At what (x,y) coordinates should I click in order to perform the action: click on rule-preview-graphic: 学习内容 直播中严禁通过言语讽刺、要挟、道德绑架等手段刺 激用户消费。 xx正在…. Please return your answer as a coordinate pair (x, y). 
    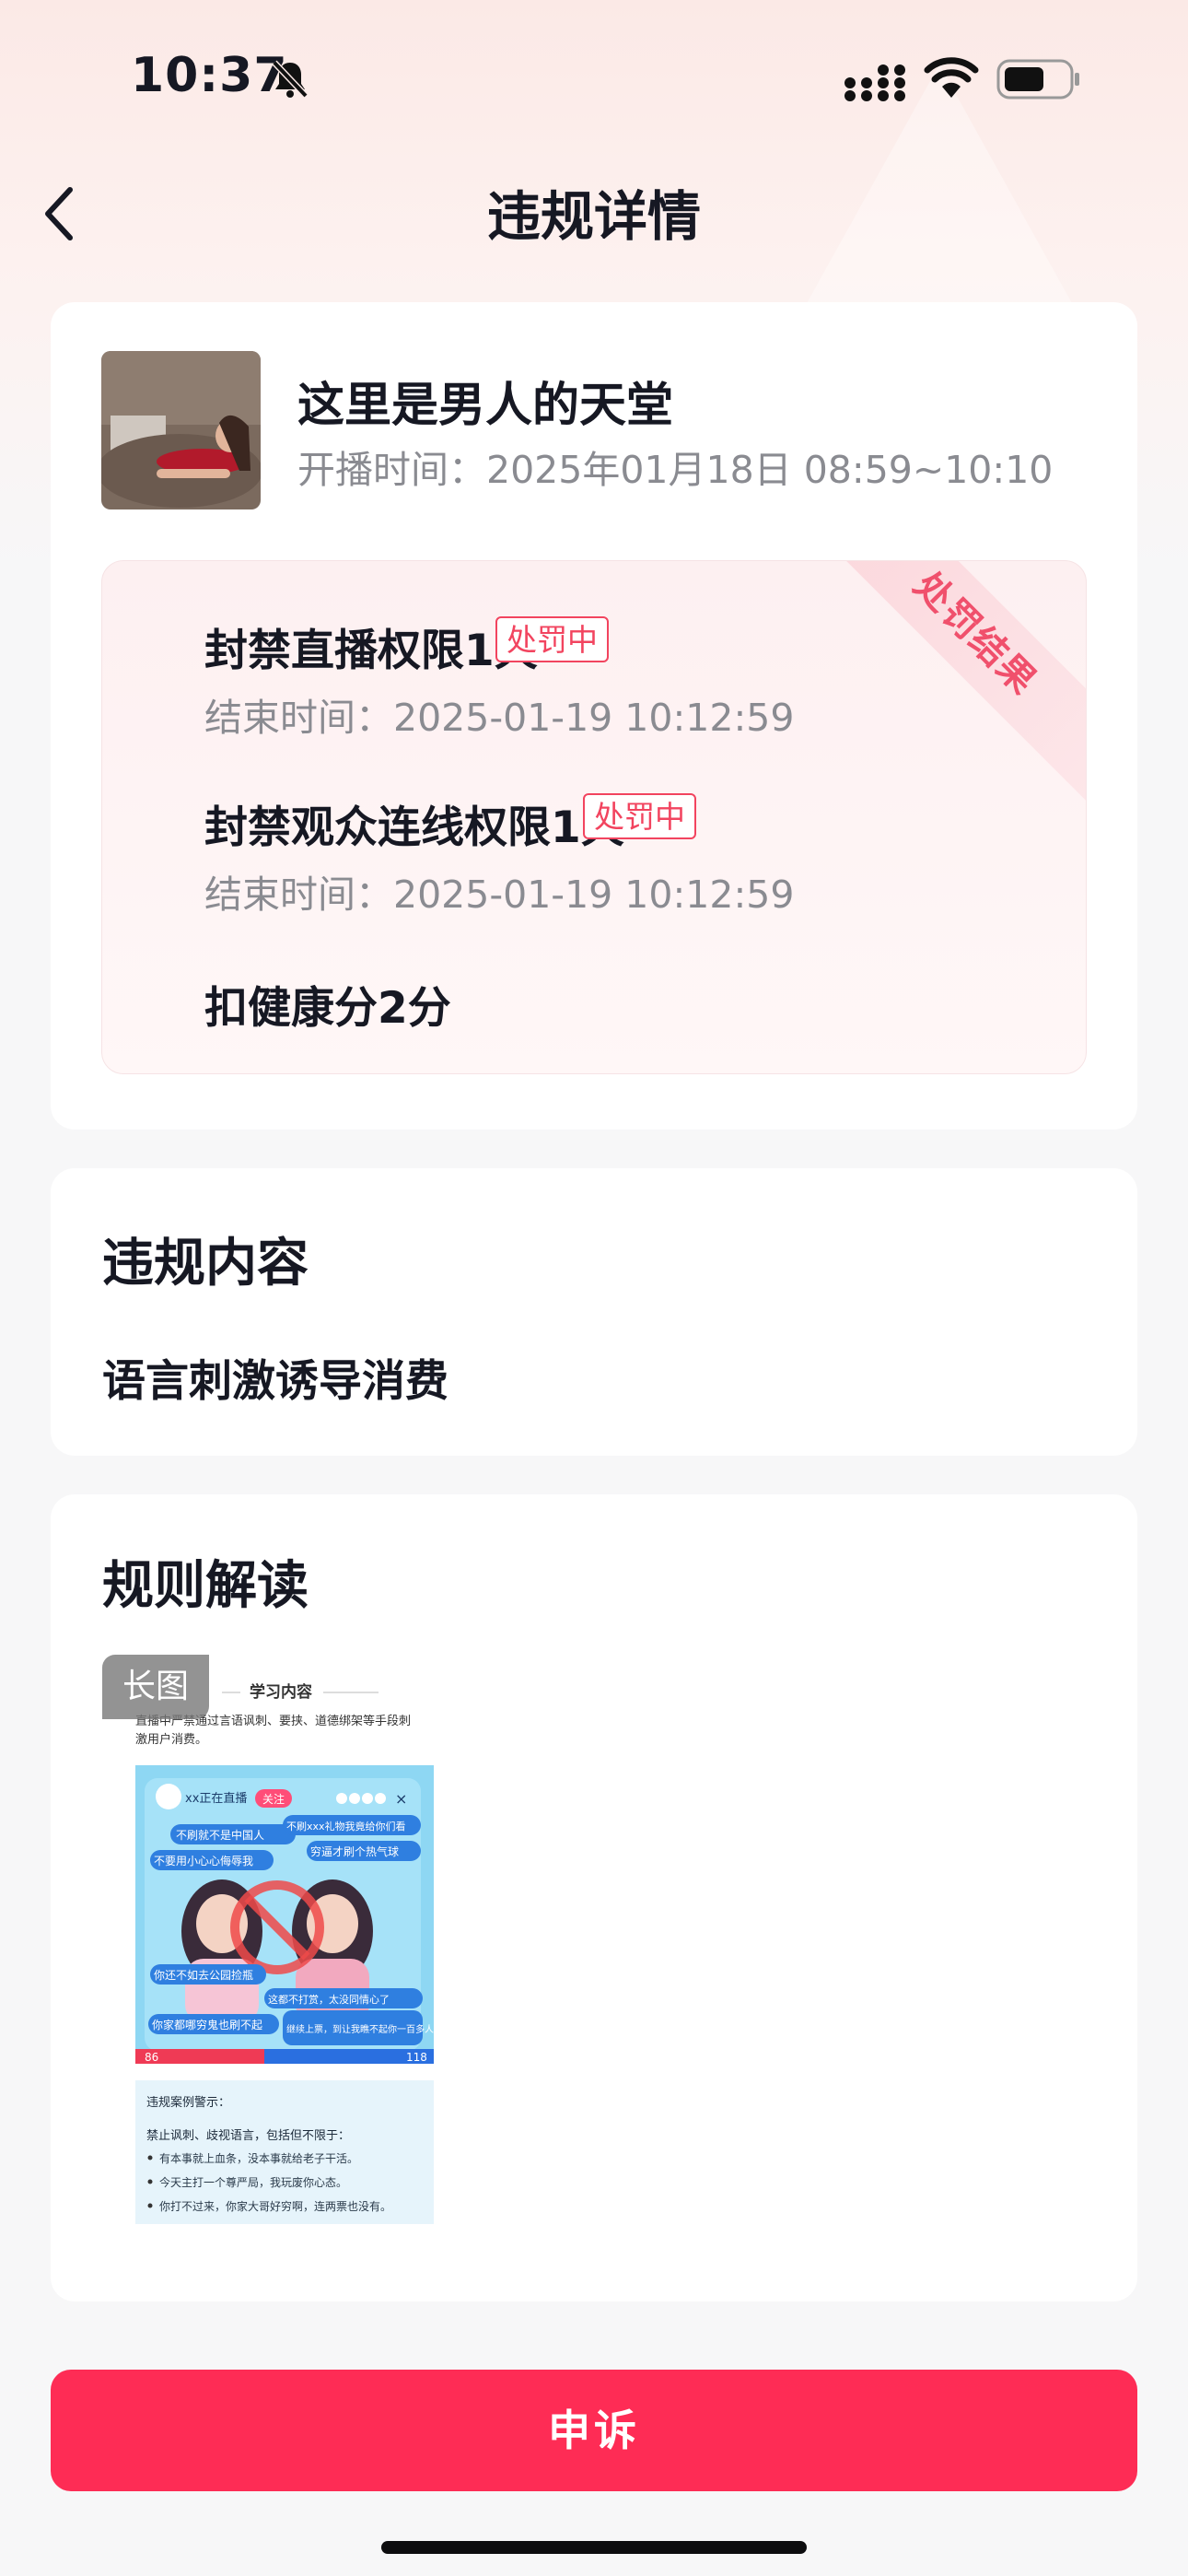
    Looking at the image, I should click on (284, 1953).